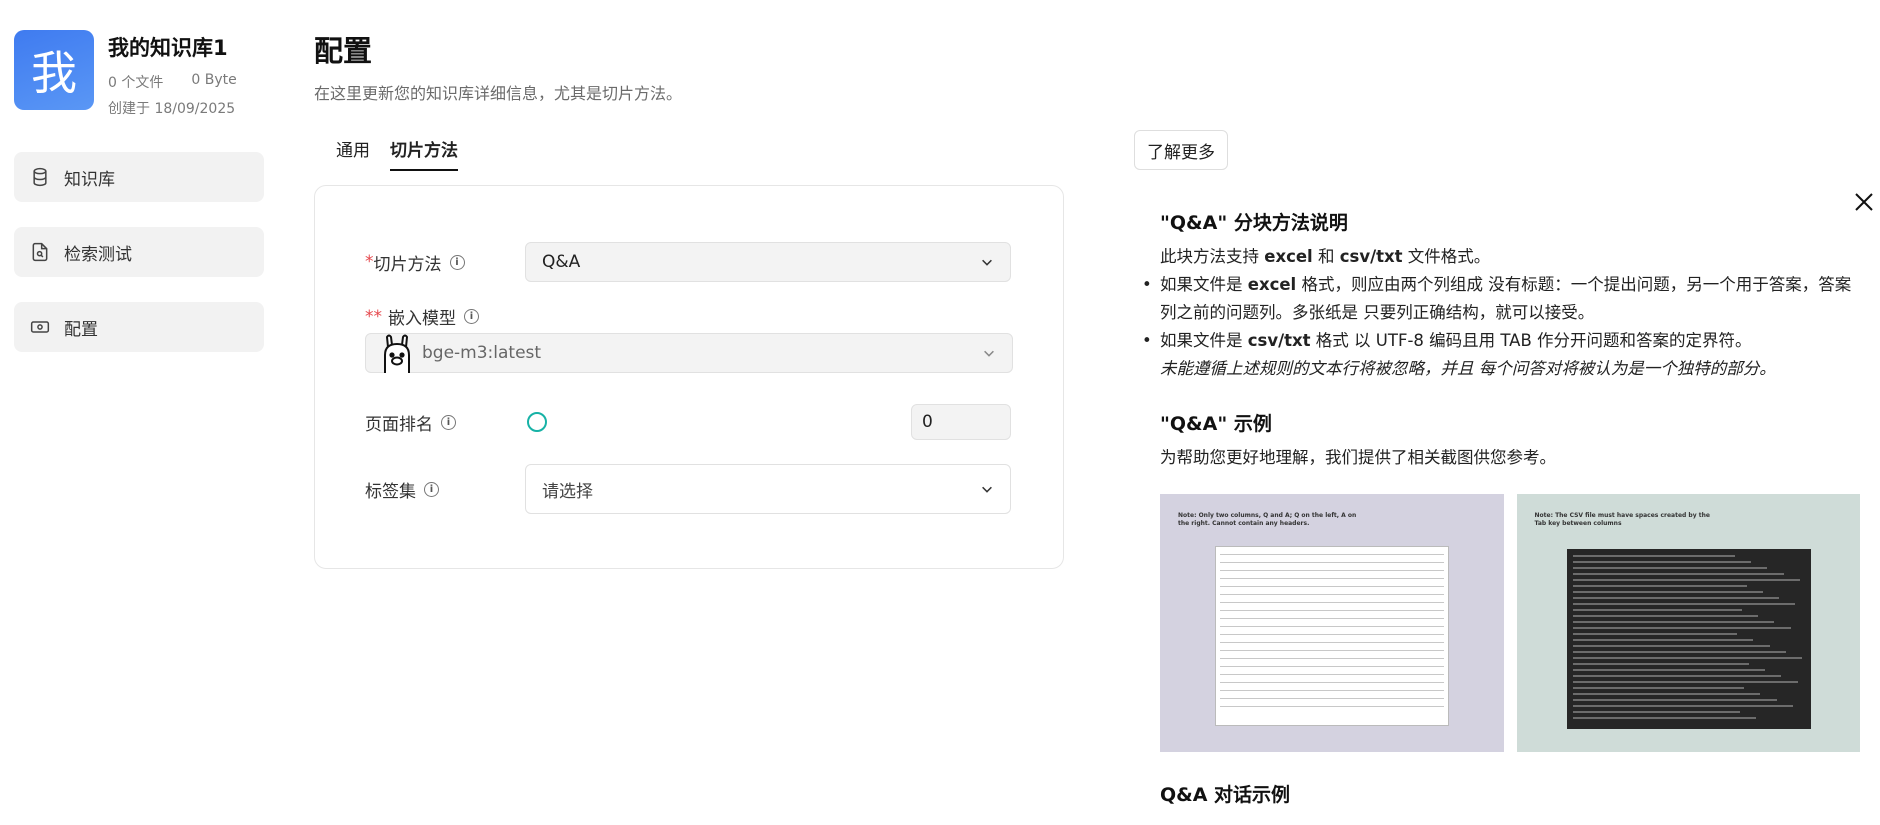  I want to click on embedding-model-row: ** 嵌入模型 i bge-m3:latest, so click(689, 338).